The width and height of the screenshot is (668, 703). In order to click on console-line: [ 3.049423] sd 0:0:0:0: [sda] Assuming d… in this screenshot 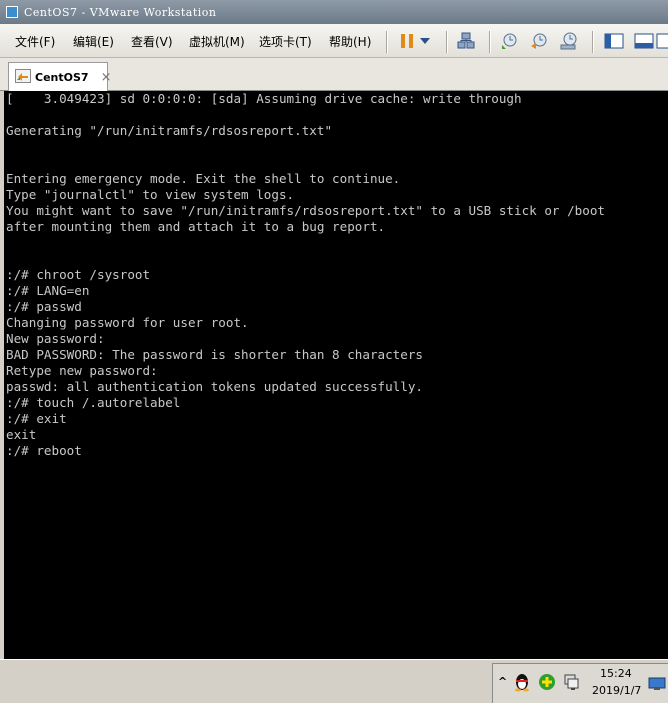, I will do `click(264, 98)`.